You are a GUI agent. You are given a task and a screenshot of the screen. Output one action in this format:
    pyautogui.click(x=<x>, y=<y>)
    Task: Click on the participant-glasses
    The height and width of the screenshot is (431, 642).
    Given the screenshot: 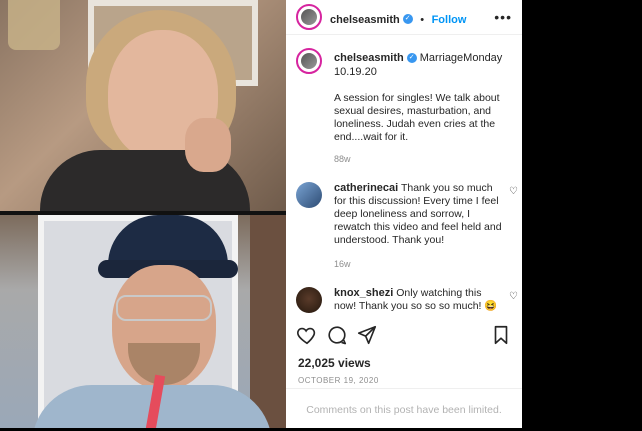 What is the action you would take?
    pyautogui.click(x=164, y=308)
    